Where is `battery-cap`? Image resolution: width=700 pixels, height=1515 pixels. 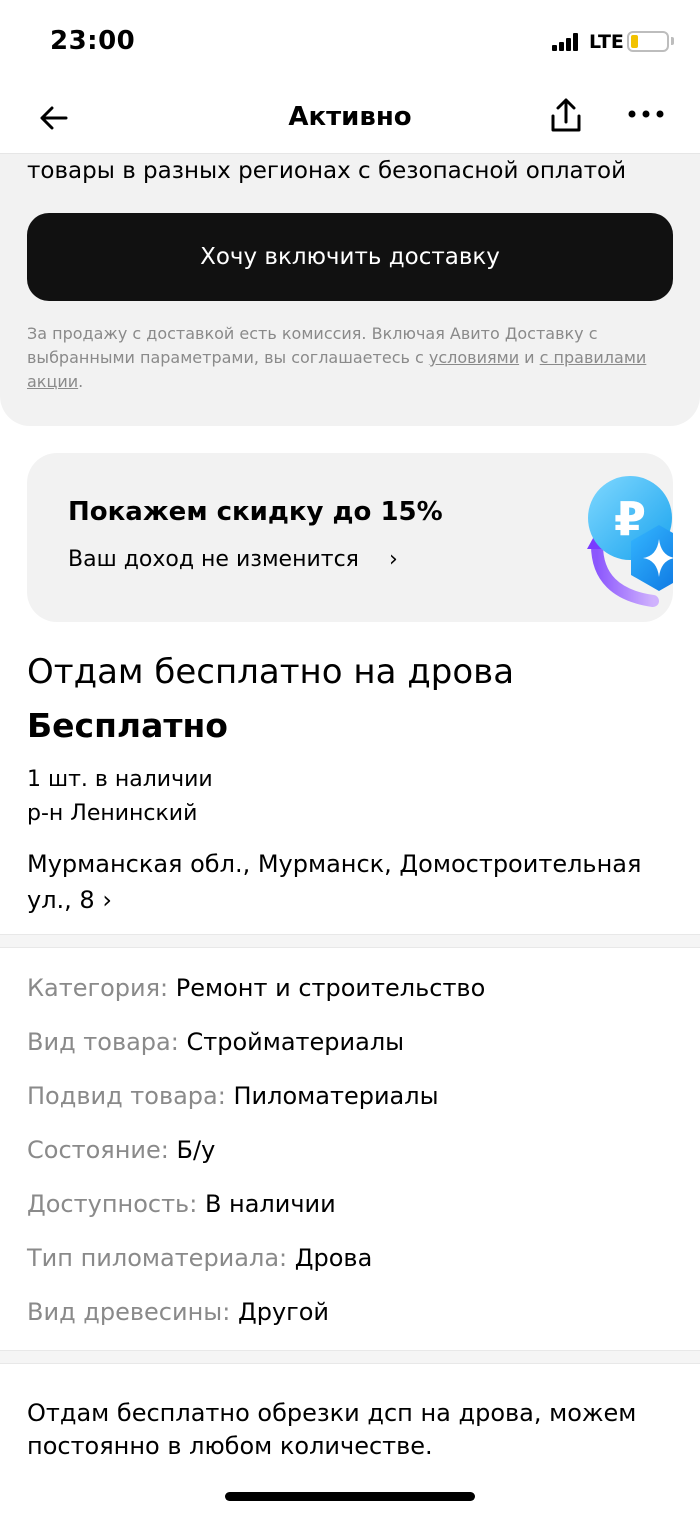 battery-cap is located at coordinates (672, 41).